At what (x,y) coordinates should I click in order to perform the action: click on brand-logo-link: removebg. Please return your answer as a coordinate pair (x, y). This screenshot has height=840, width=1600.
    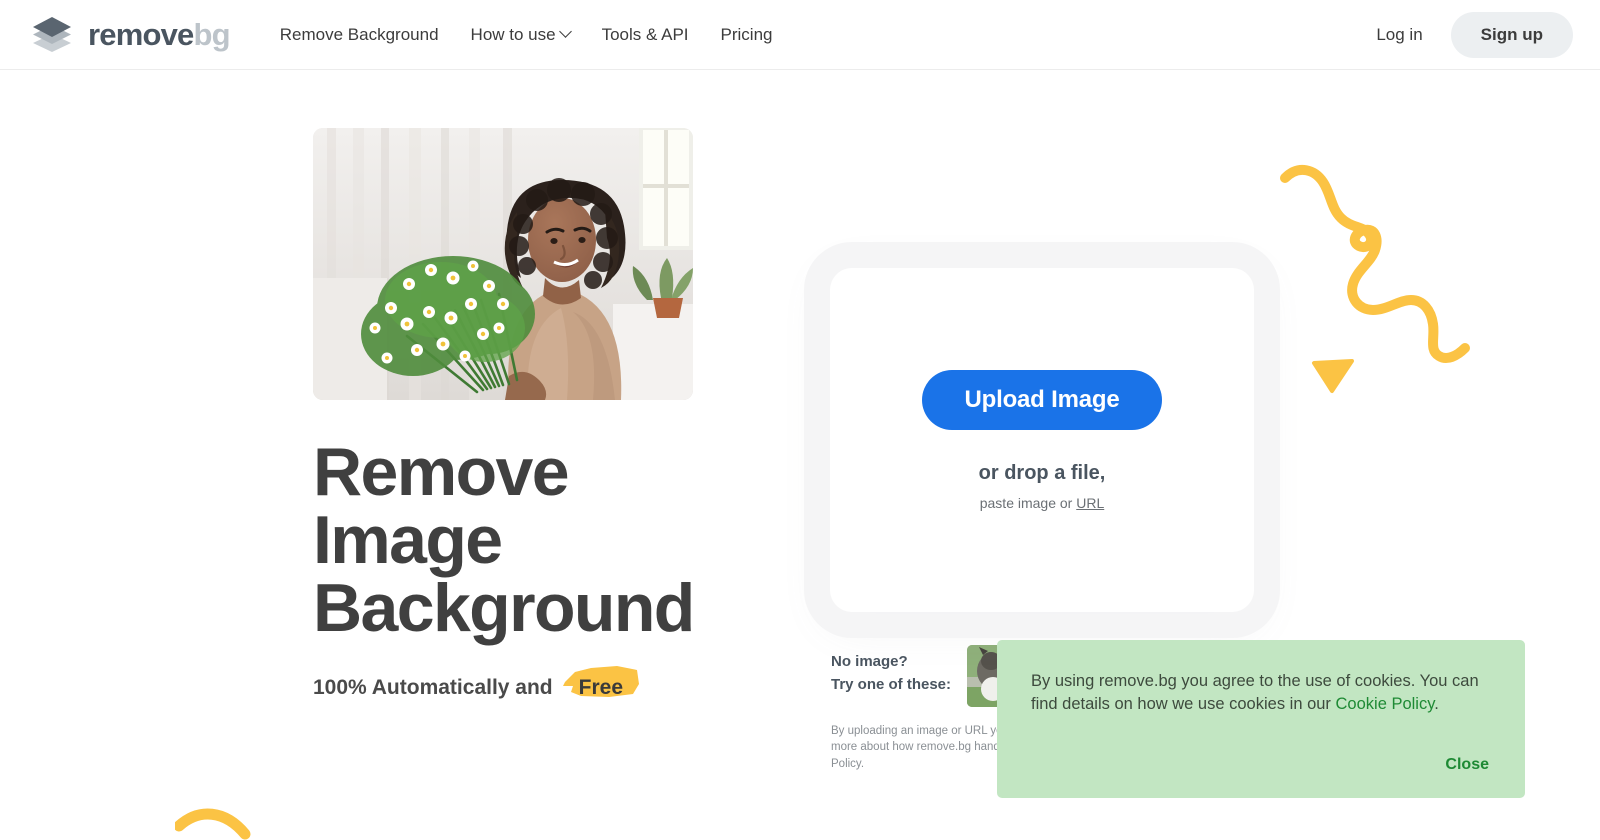
    Looking at the image, I should click on (130, 35).